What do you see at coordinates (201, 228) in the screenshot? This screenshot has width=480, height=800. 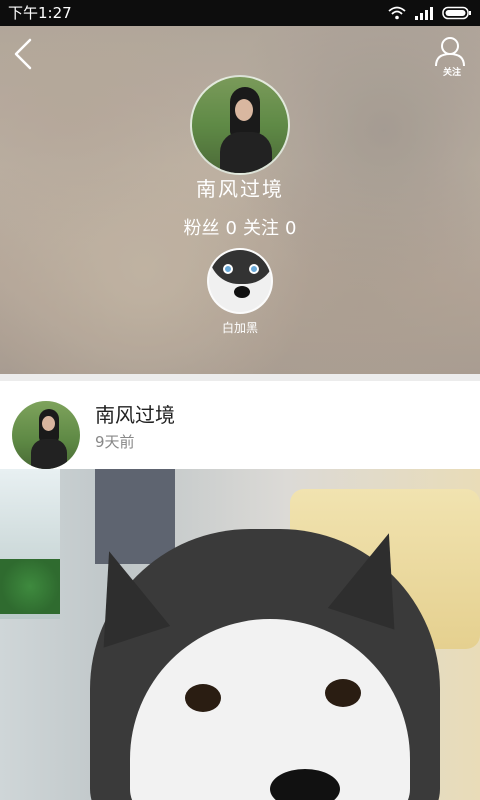 I see `fans-label: 粉丝` at bounding box center [201, 228].